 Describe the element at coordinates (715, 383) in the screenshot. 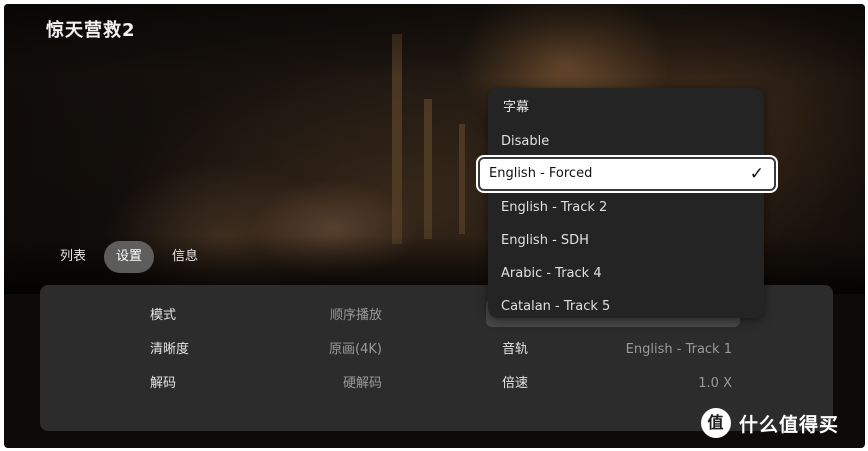

I see `speed-value: 1.0 X` at that location.